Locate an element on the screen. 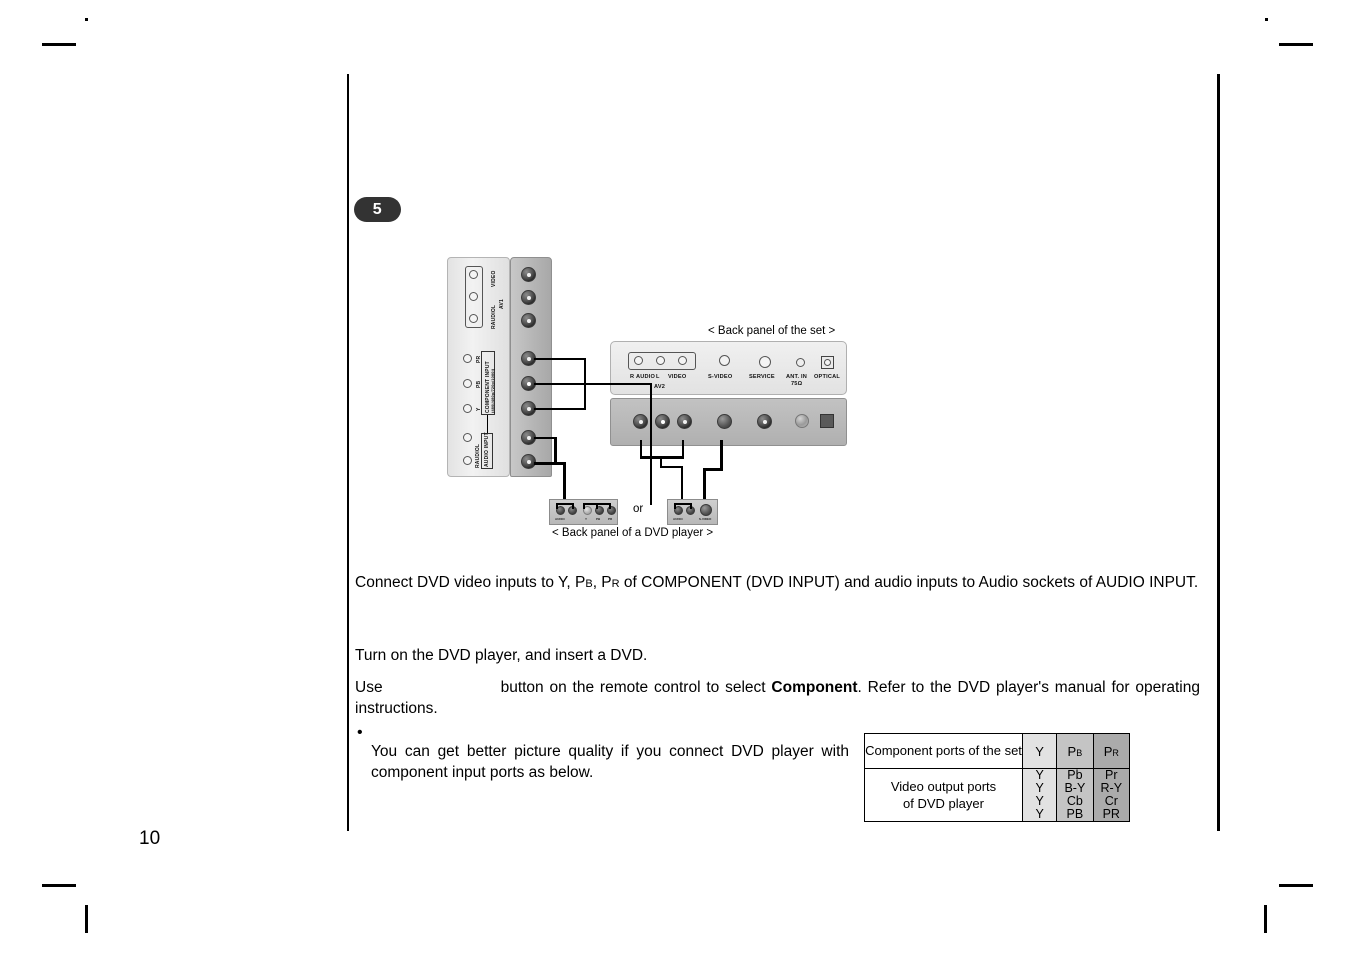 The image size is (1351, 954). crop-mark-line-top-right is located at coordinates (1296, 44).